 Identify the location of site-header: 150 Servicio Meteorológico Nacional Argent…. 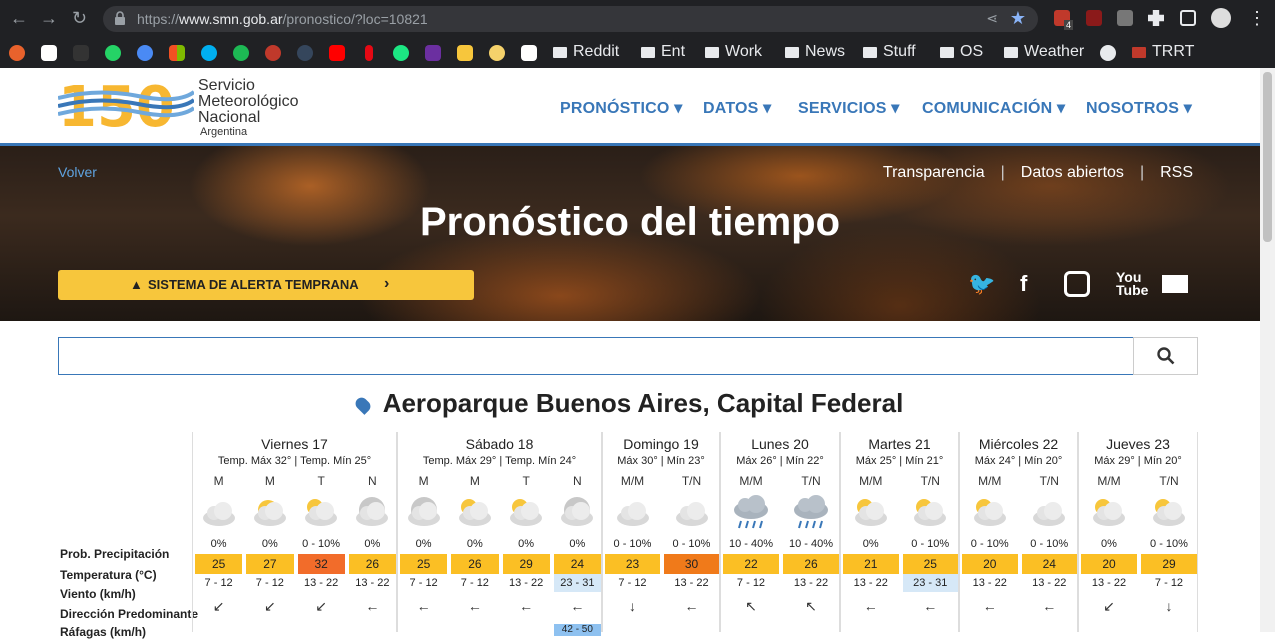
(630, 107).